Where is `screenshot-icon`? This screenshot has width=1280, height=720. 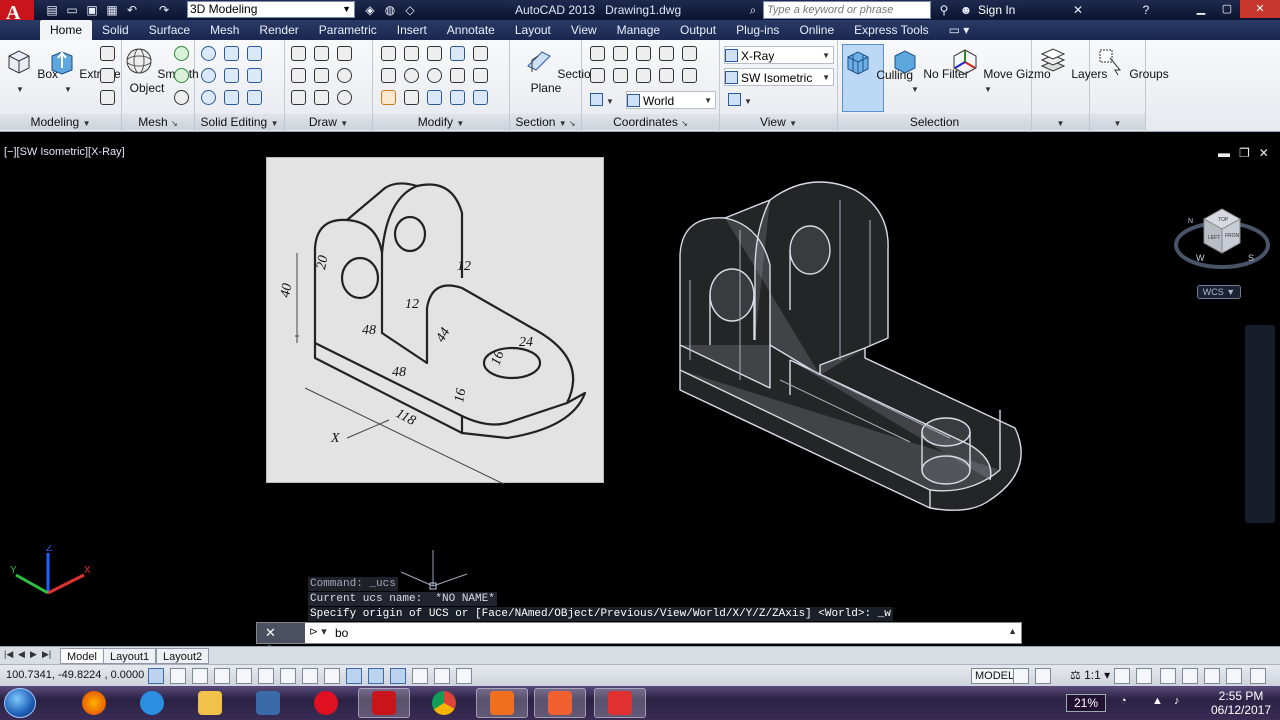 screenshot-icon is located at coordinates (560, 703).